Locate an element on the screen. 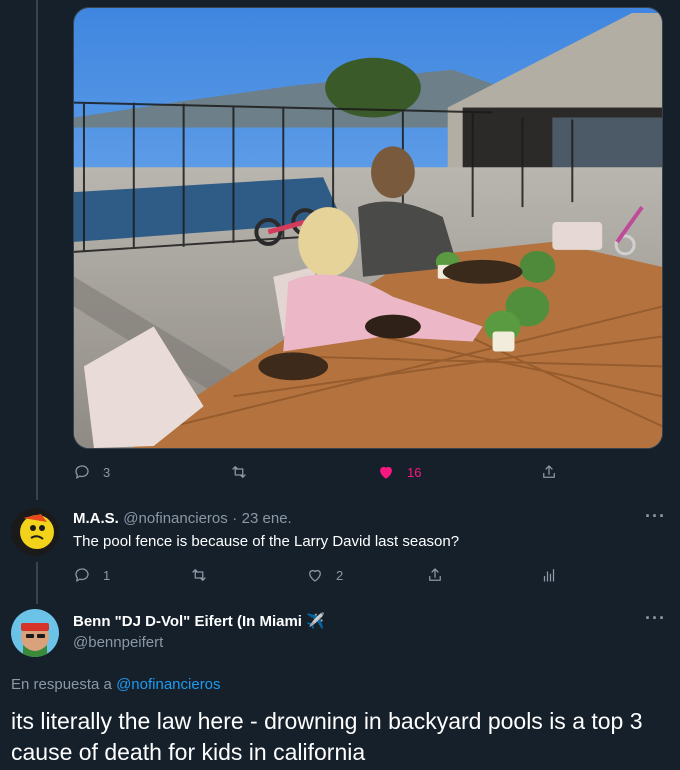 Image resolution: width=680 pixels, height=770 pixels. avatar-mas is located at coordinates (35, 532).